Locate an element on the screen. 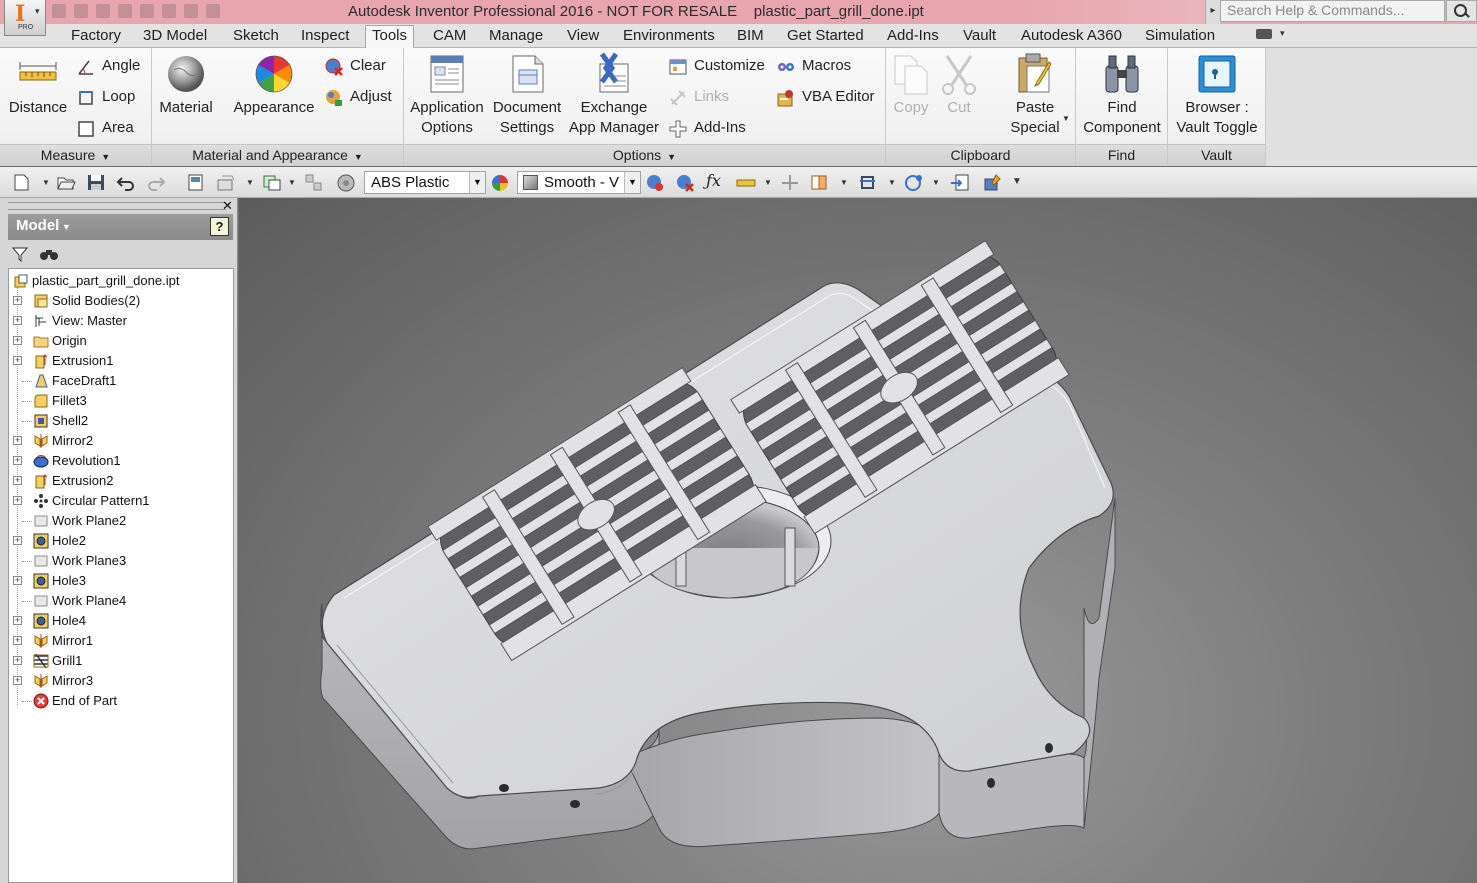 The width and height of the screenshot is (1477, 883). document-settings-button: Document Settings is located at coordinates (527, 95).